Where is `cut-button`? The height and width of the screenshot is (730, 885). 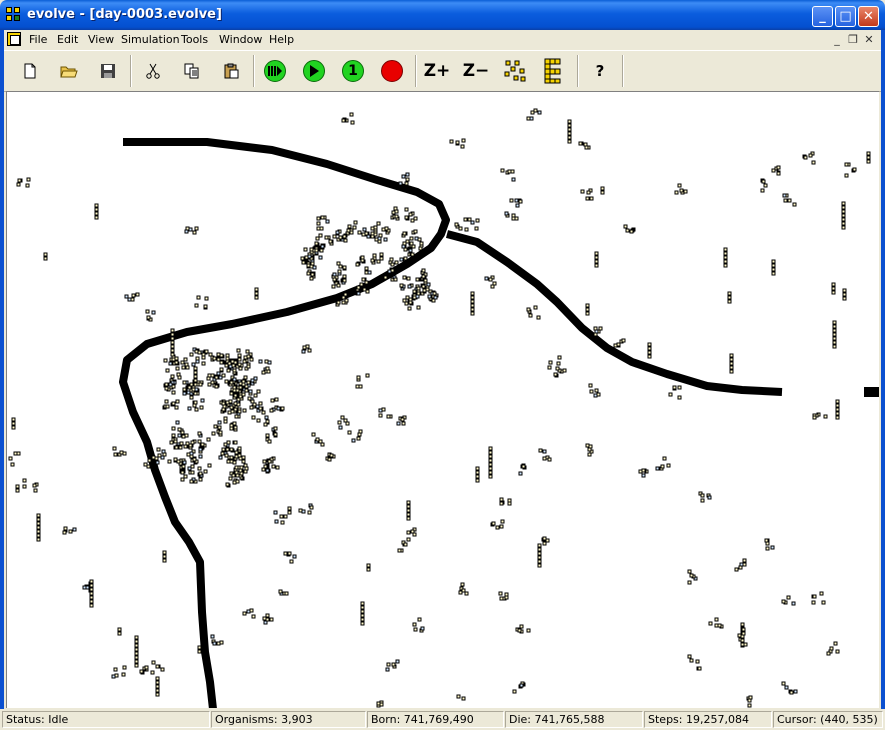 cut-button is located at coordinates (153, 71).